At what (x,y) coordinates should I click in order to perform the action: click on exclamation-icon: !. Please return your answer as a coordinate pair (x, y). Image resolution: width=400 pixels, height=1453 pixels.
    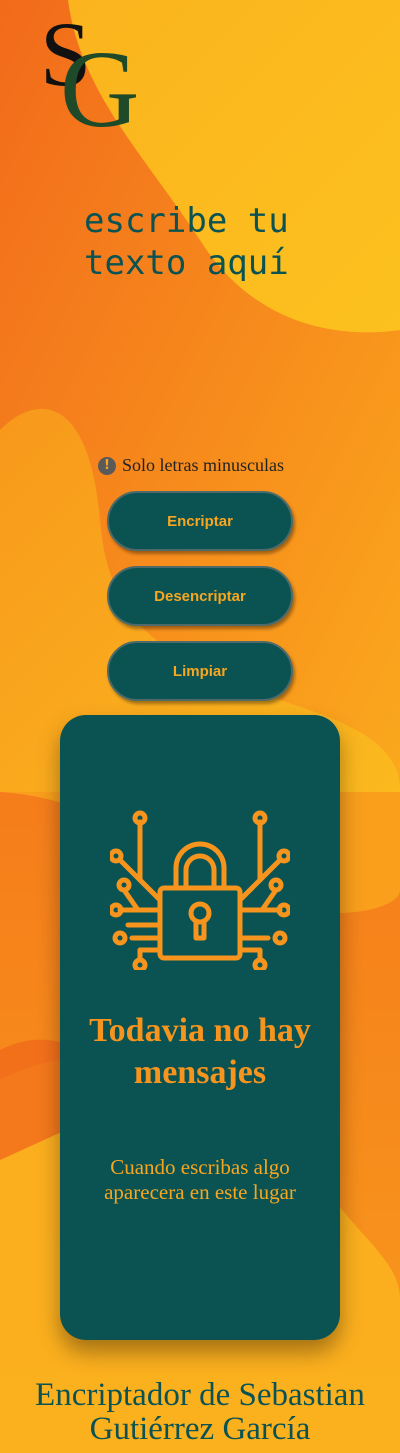
    Looking at the image, I should click on (107, 465).